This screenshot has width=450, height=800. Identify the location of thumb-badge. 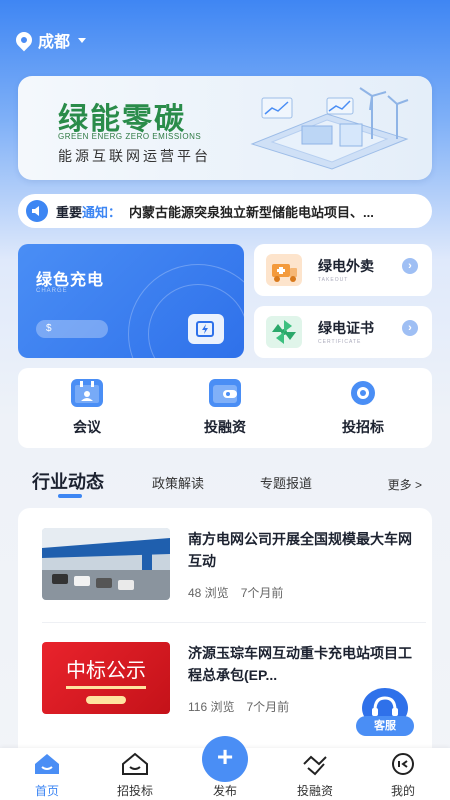
(106, 700).